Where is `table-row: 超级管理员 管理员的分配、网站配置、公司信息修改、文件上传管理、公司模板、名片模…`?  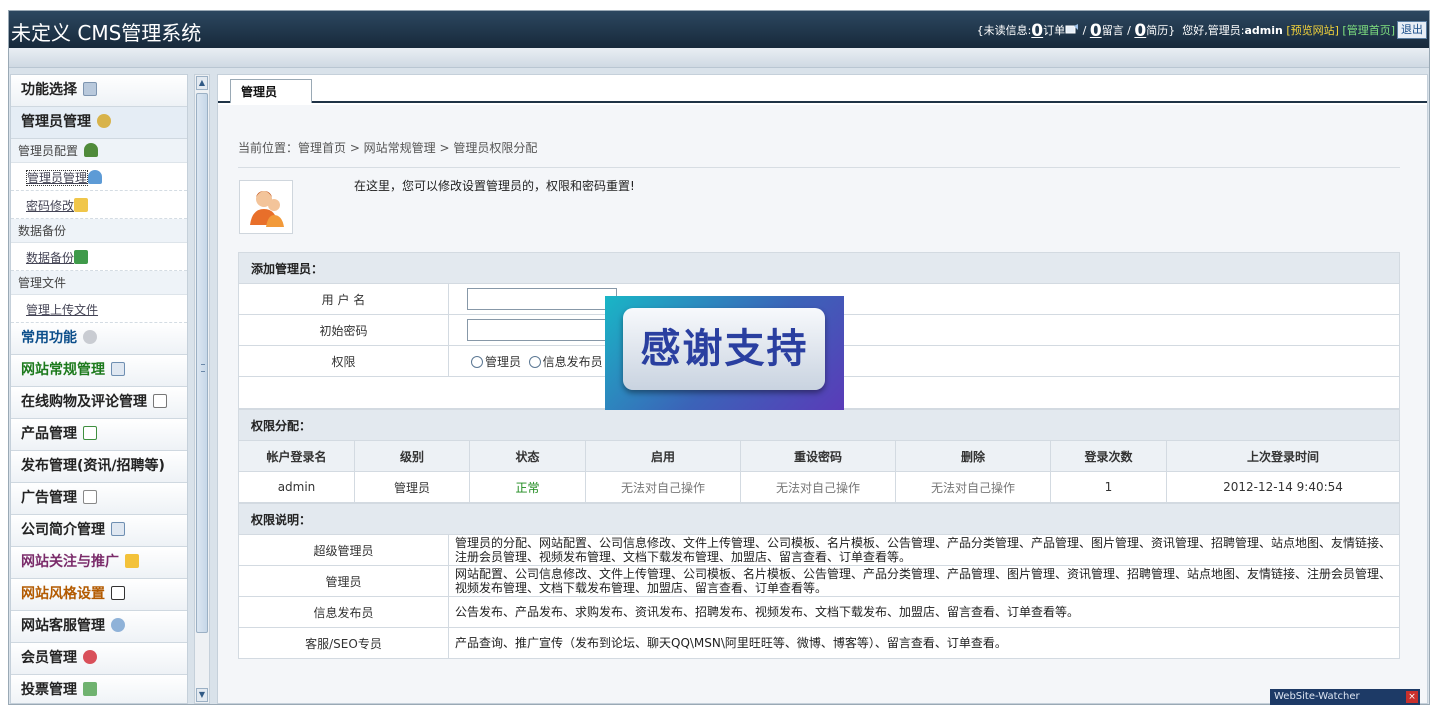 table-row: 超级管理员 管理员的分配、网站配置、公司信息修改、文件上传管理、公司模板、名片模… is located at coordinates (819, 550).